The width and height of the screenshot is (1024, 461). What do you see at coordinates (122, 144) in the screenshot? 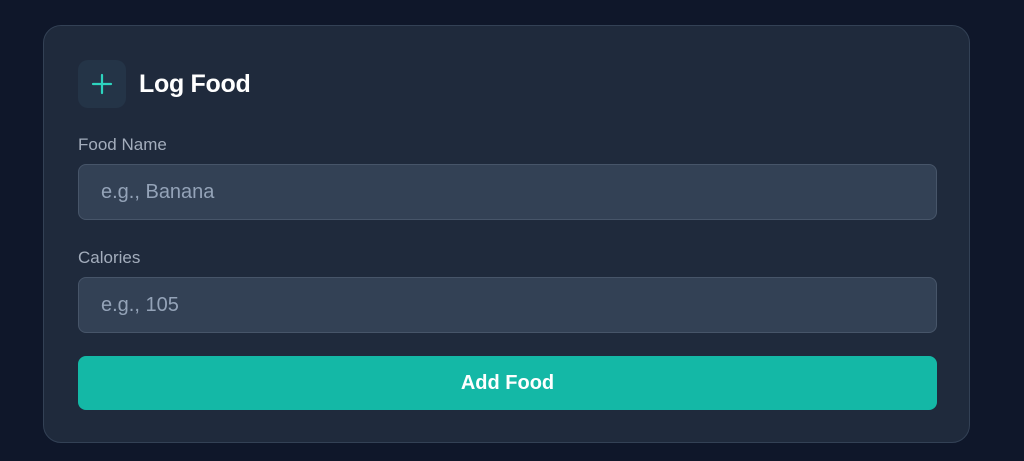
I see `food-name-label: Food Name` at bounding box center [122, 144].